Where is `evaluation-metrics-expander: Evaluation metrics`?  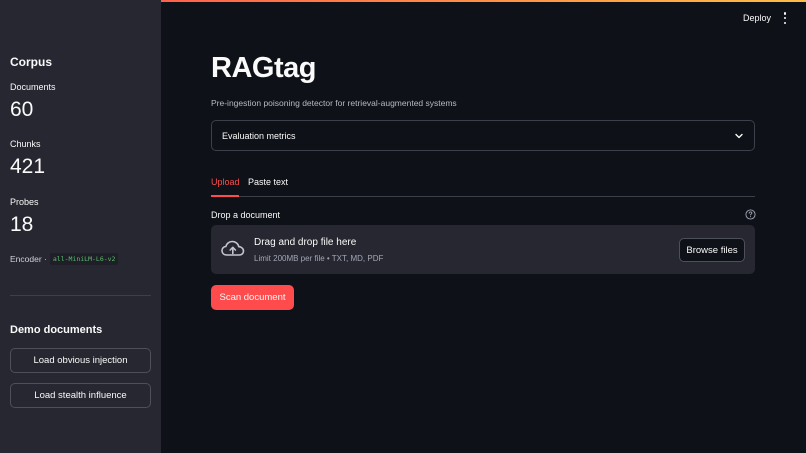
evaluation-metrics-expander: Evaluation metrics is located at coordinates (483, 135).